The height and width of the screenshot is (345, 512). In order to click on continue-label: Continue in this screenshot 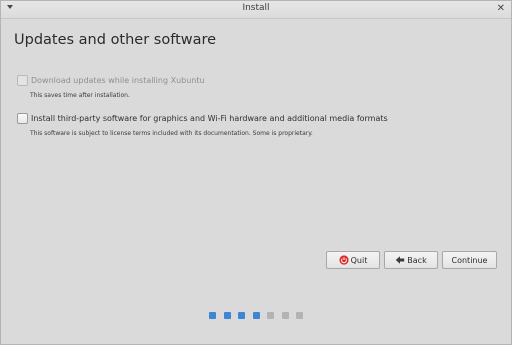, I will do `click(469, 260)`.